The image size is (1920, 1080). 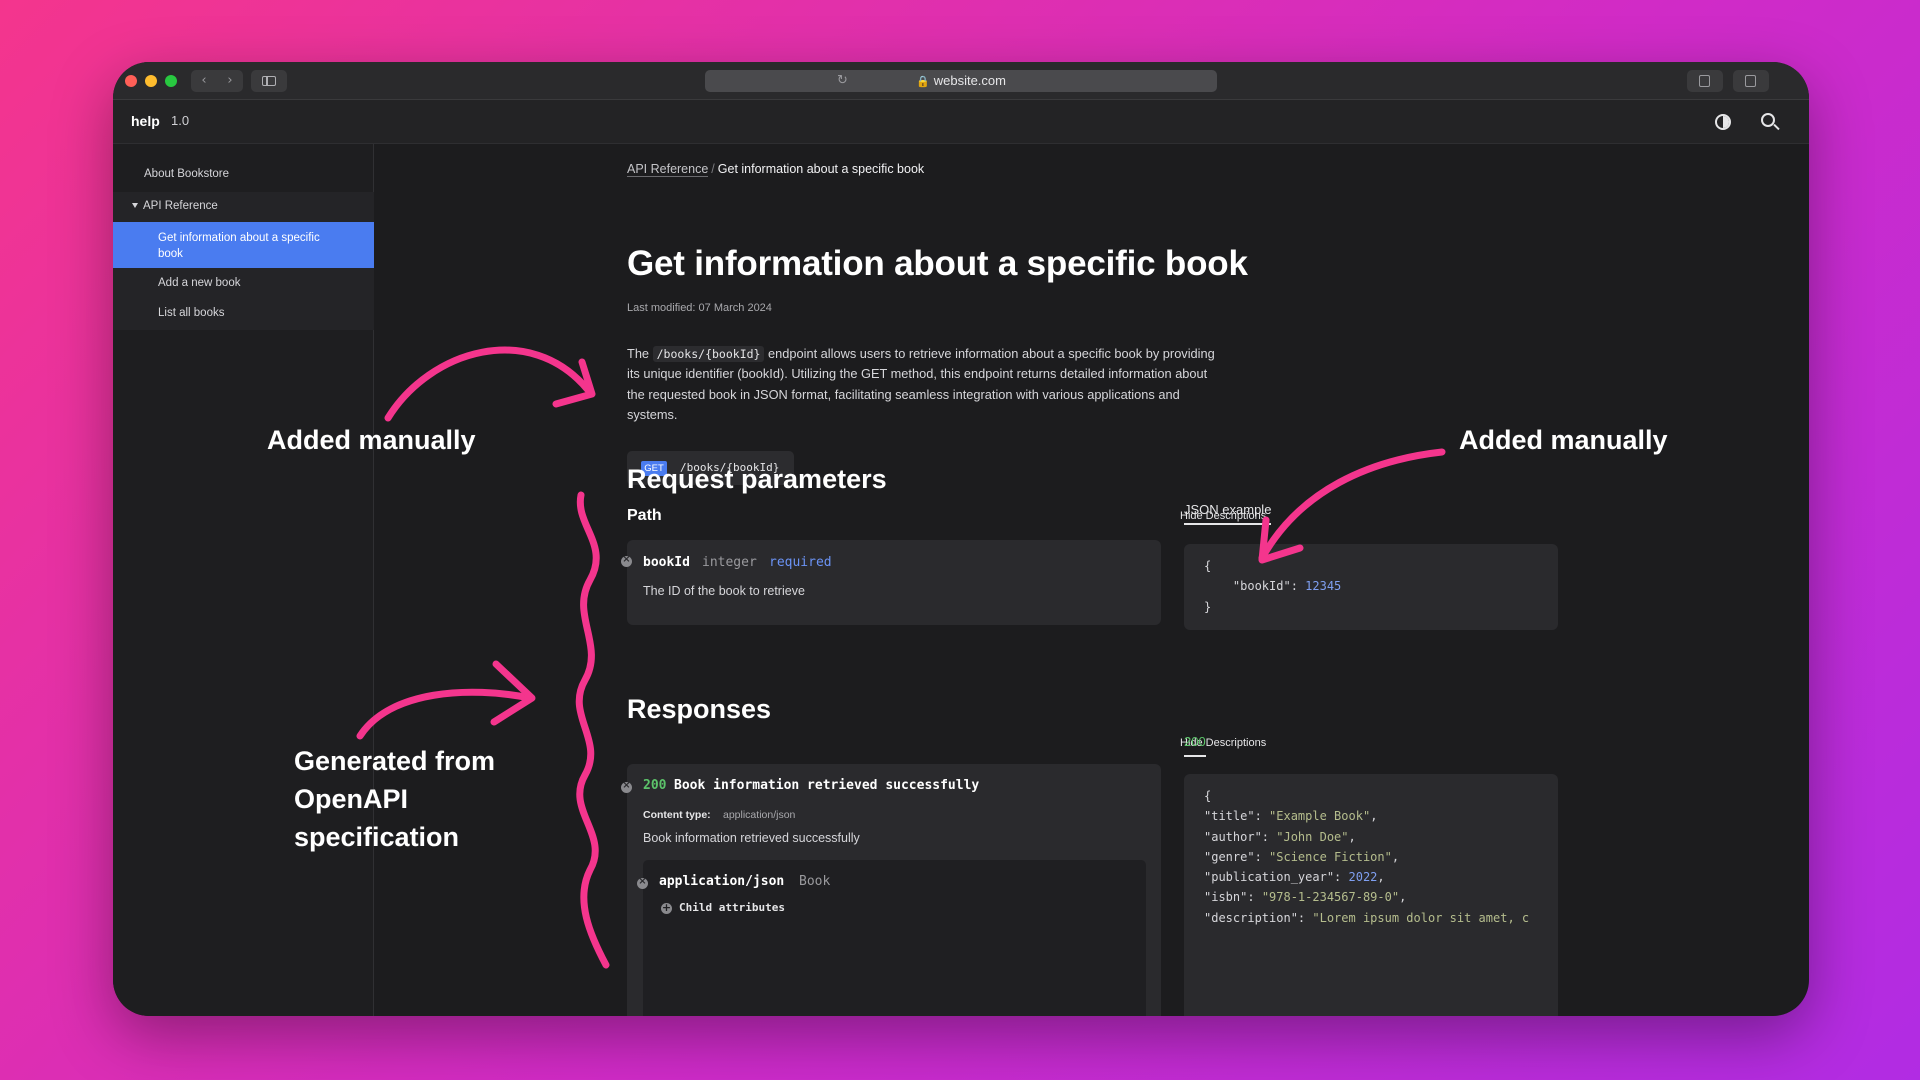 I want to click on annotation-label-right-top: Added manually, so click(x=1563, y=440).